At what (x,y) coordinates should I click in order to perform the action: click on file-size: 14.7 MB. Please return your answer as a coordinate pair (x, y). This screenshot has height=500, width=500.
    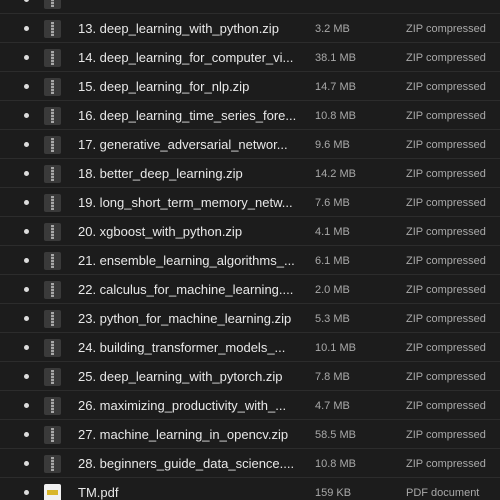
    Looking at the image, I should click on (335, 87).